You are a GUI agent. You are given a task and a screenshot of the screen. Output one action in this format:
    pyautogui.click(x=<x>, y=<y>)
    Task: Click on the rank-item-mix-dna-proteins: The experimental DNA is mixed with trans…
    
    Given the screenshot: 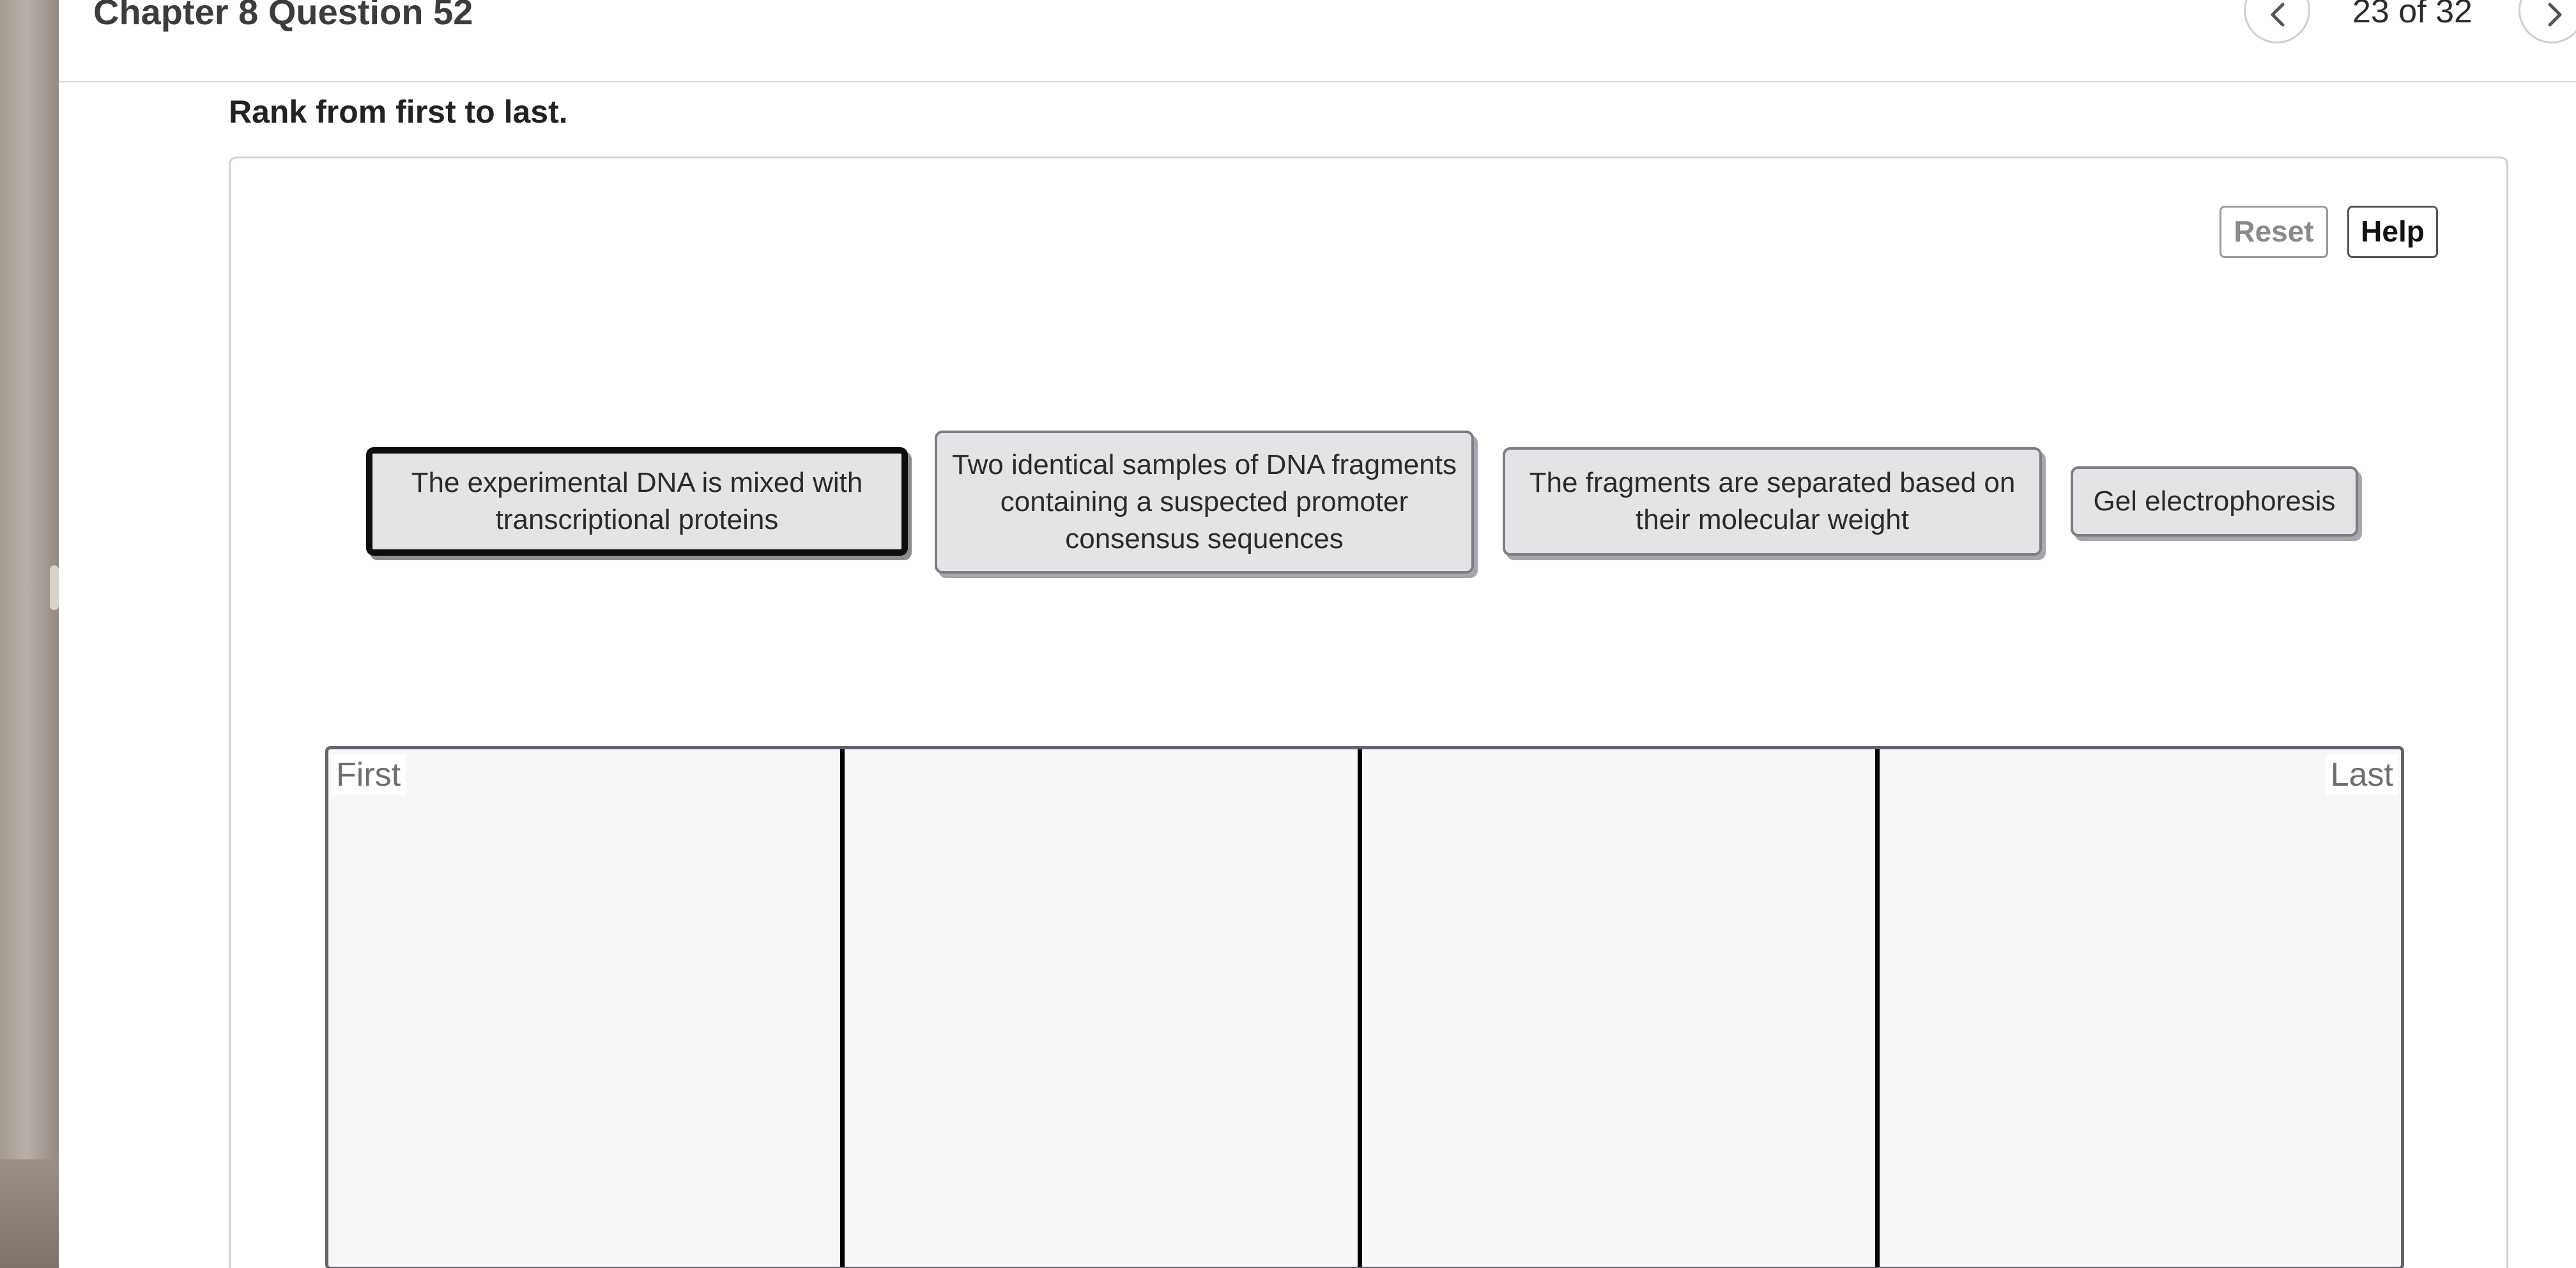 What is the action you would take?
    pyautogui.click(x=637, y=502)
    